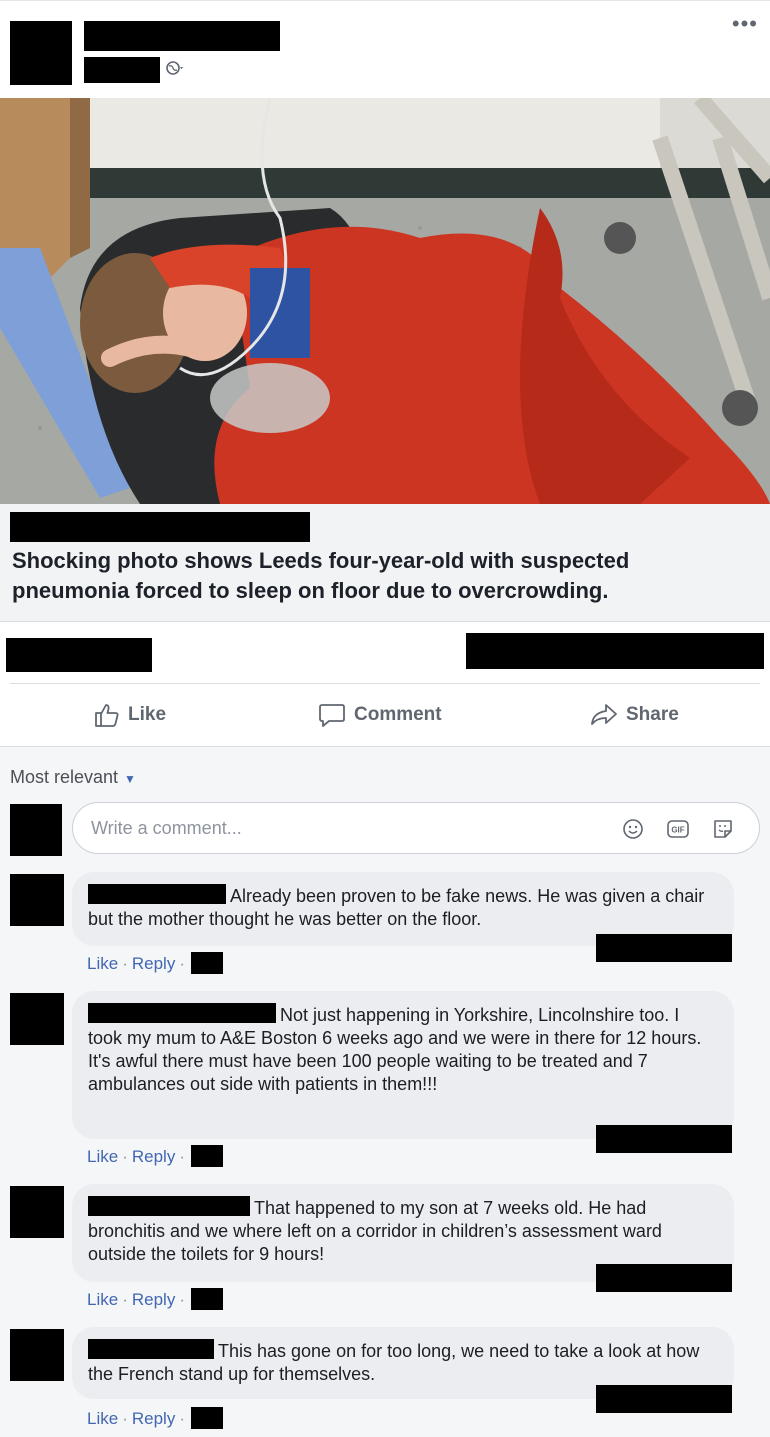 The width and height of the screenshot is (770, 1437). I want to click on svg-text: GIF, so click(677, 830).